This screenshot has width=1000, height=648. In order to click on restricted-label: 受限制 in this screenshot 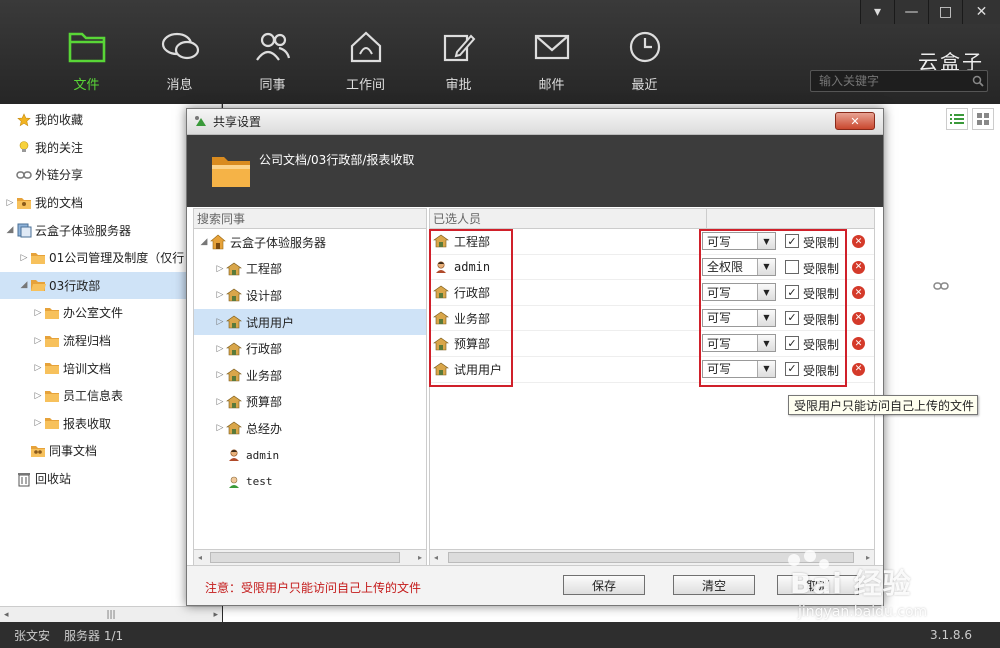, I will do `click(821, 243)`.